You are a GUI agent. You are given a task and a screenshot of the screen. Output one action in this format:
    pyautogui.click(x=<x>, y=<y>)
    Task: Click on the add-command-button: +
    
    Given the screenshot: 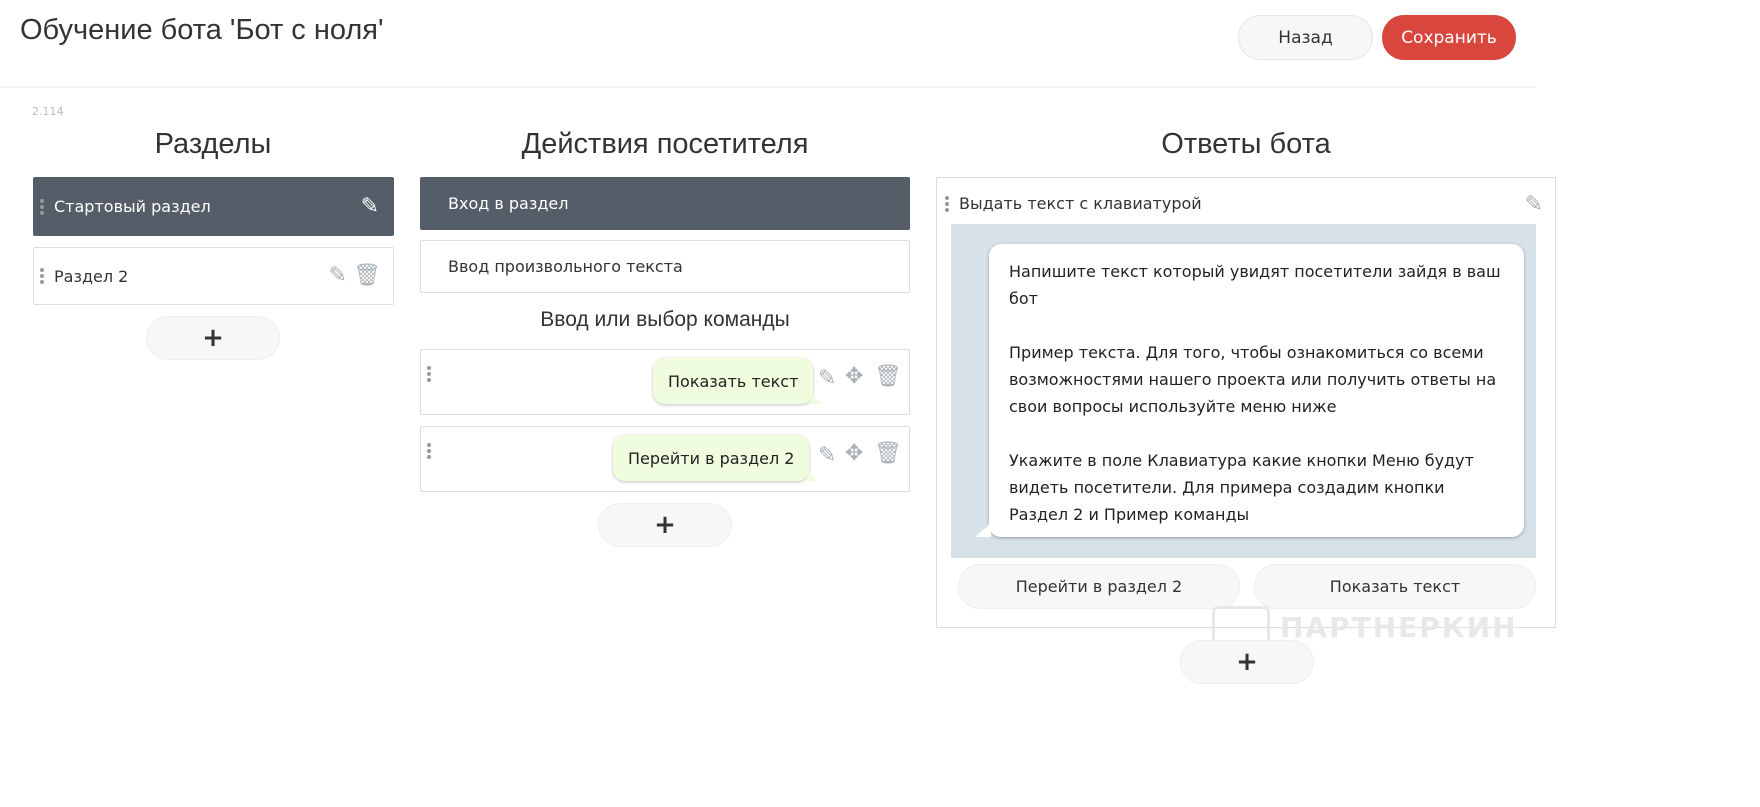 What is the action you would take?
    pyautogui.click(x=665, y=525)
    